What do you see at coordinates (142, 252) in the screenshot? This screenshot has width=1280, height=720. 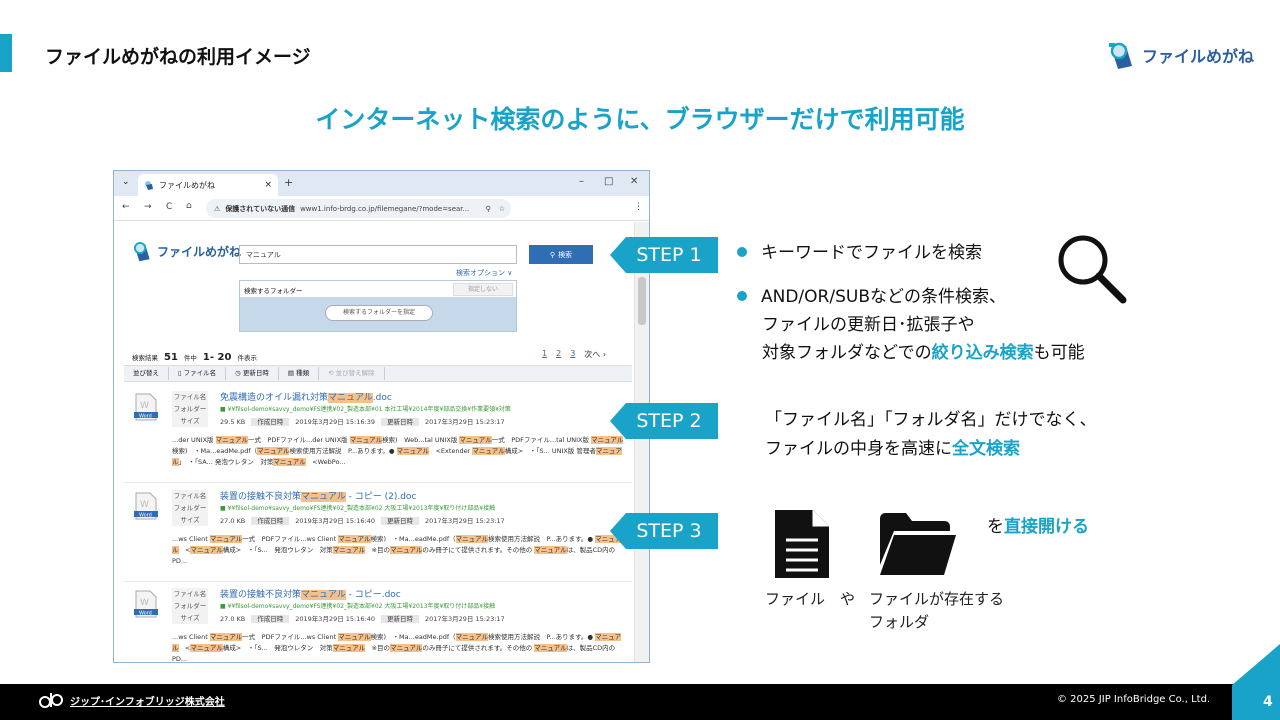 I see `app-logo-icon` at bounding box center [142, 252].